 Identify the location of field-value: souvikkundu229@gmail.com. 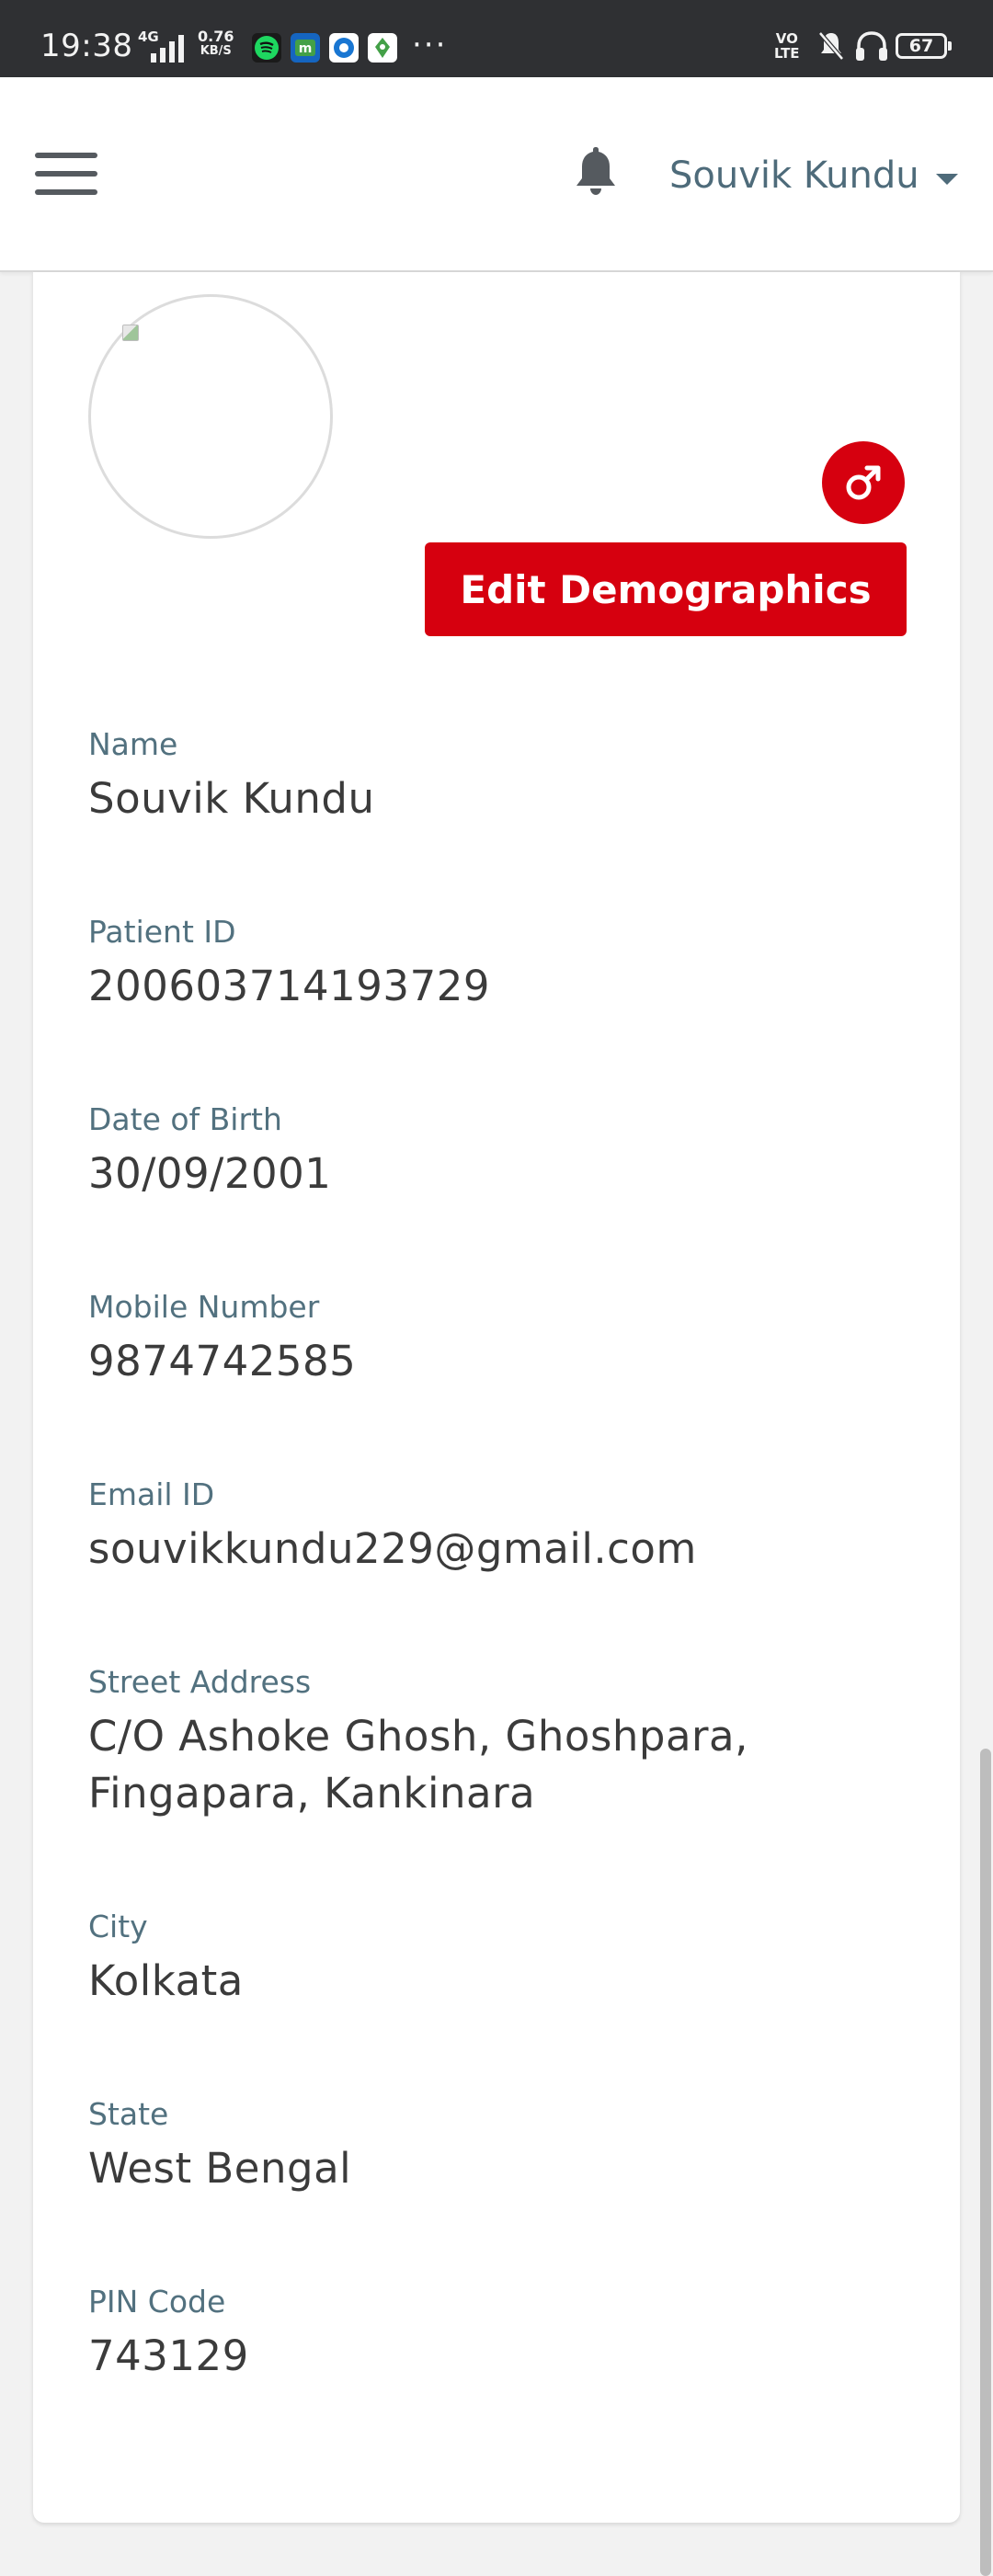
(392, 1548).